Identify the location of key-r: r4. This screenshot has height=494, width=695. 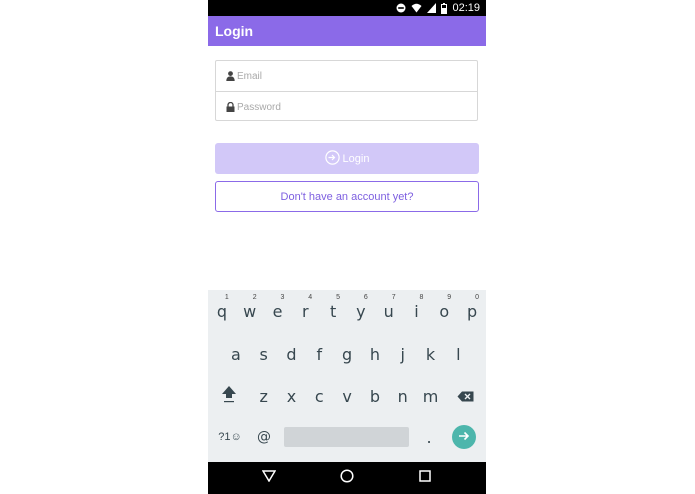
(305, 311).